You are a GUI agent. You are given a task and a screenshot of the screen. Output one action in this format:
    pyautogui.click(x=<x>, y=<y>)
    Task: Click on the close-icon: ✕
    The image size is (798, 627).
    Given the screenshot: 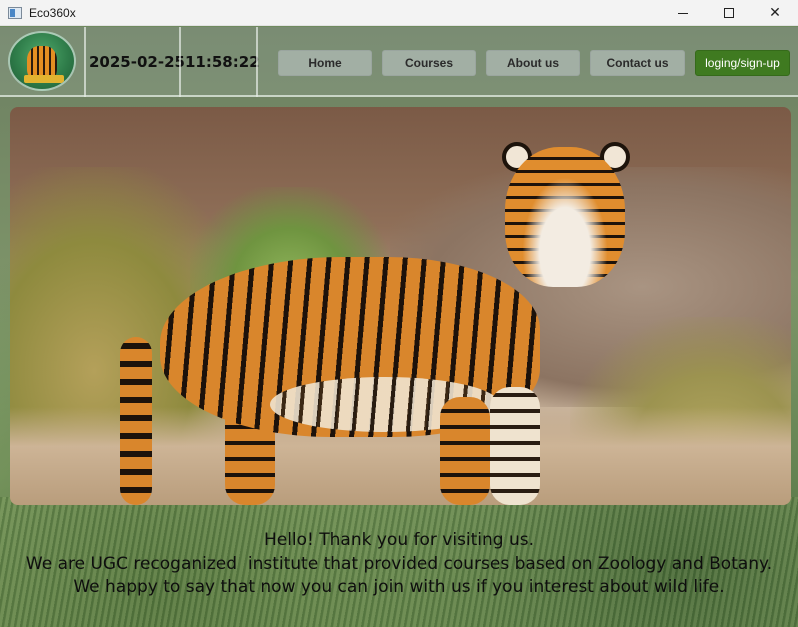 What is the action you would take?
    pyautogui.click(x=775, y=13)
    